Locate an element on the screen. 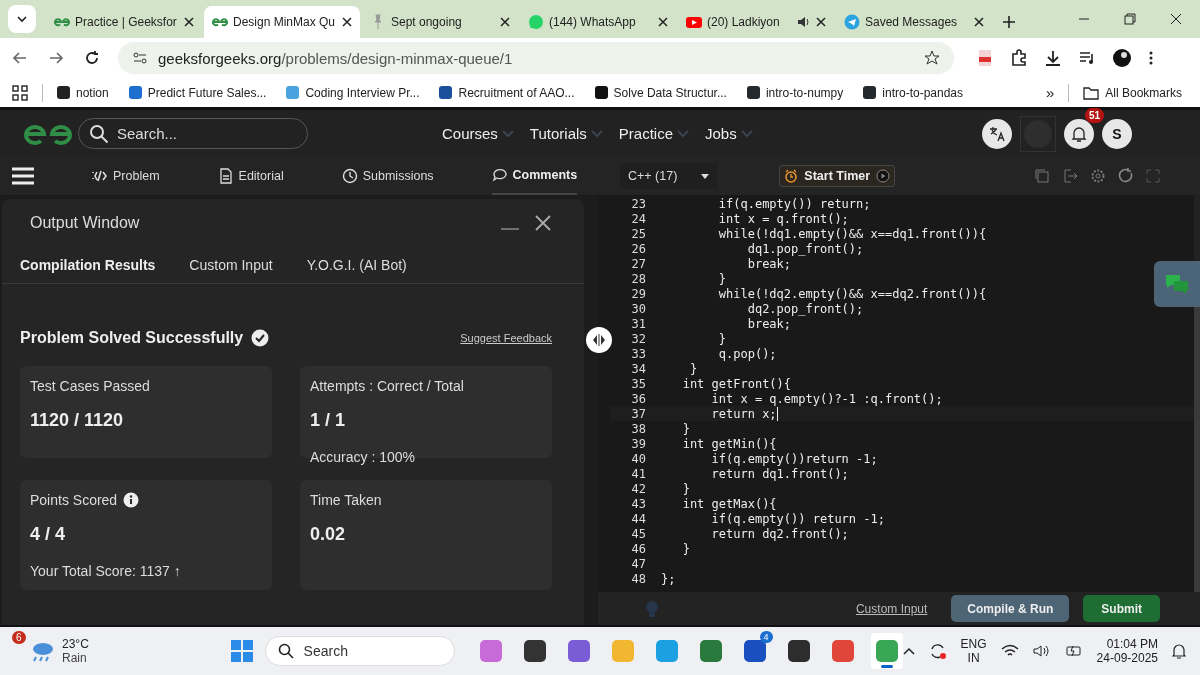  profile-avatar is located at coordinates (1122, 58).